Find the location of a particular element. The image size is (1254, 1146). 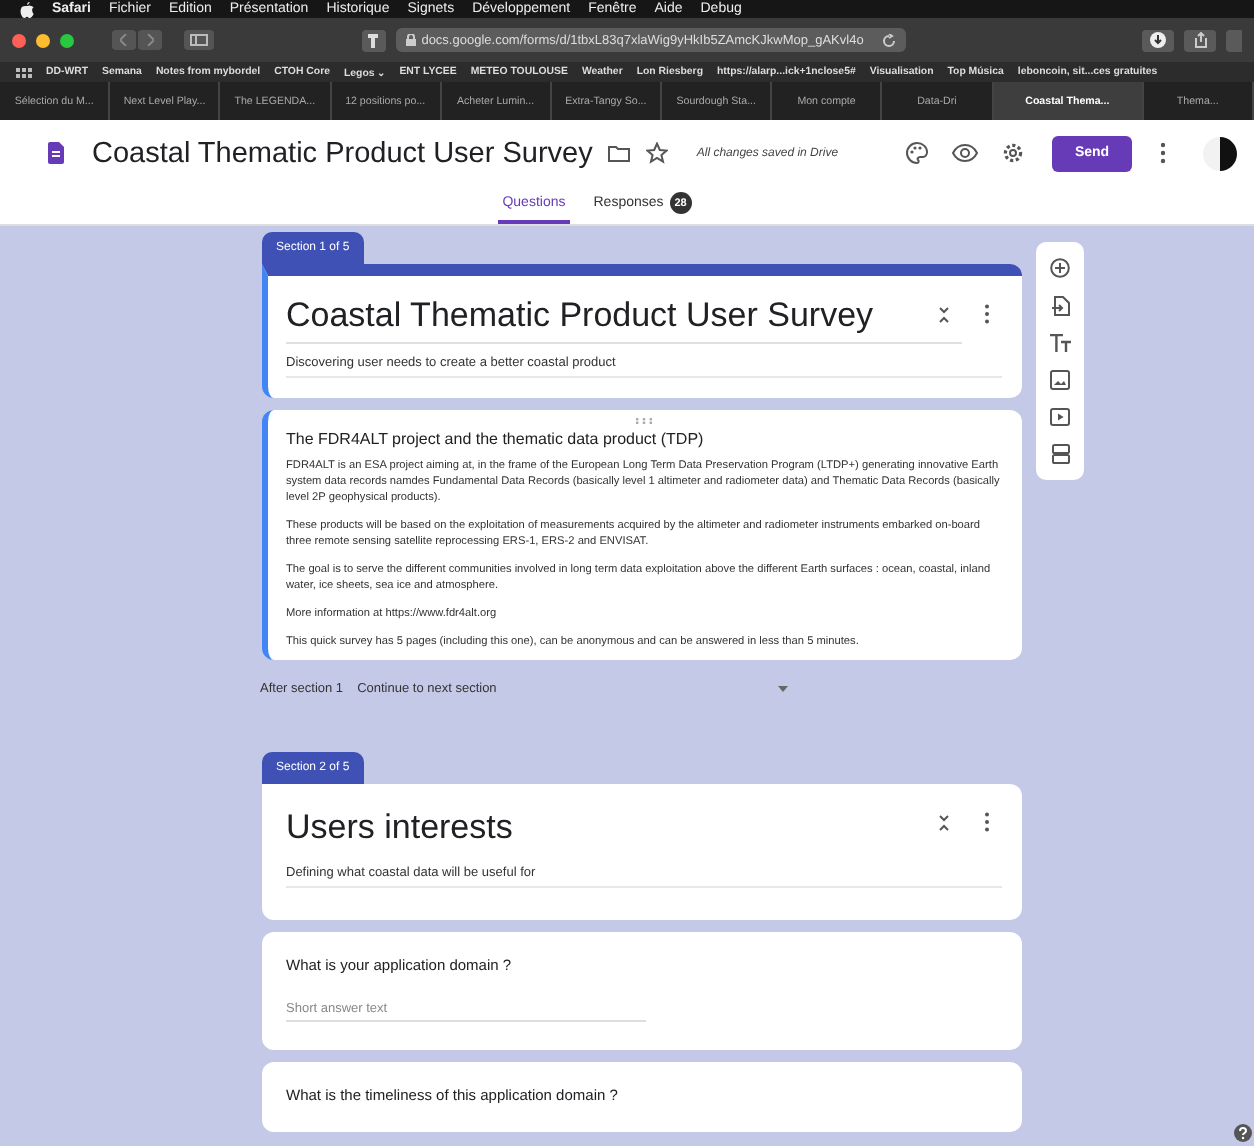

forward-button is located at coordinates (150, 40).